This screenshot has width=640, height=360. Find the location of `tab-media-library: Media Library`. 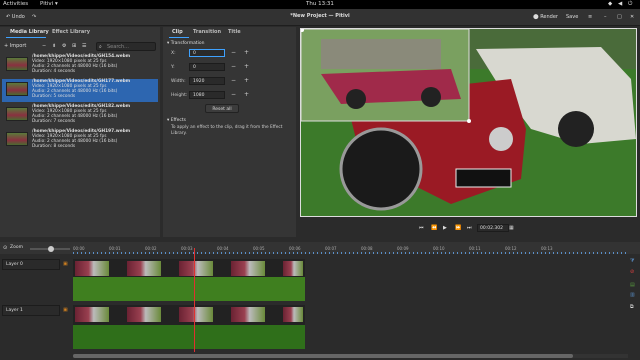

tab-media-library: Media Library is located at coordinates (29, 32).